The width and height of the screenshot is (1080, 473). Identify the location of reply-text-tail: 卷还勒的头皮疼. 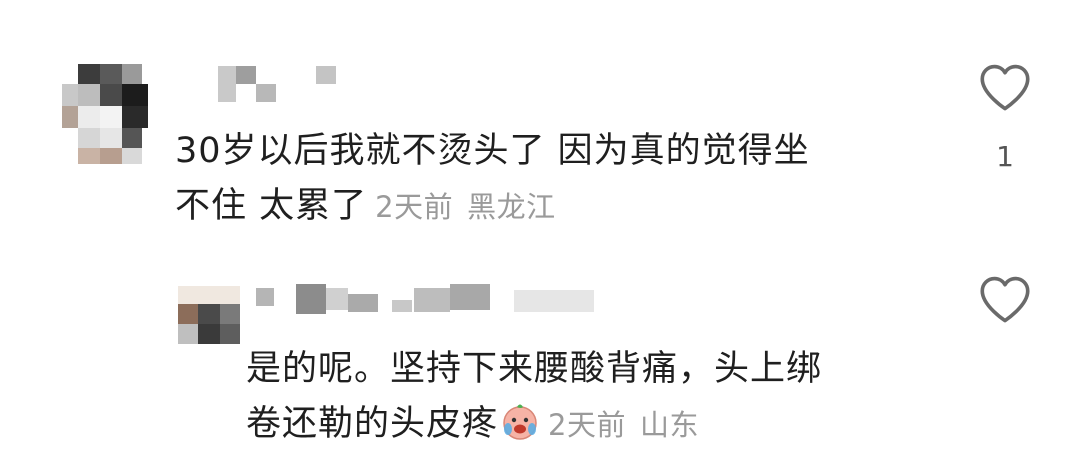
(372, 424).